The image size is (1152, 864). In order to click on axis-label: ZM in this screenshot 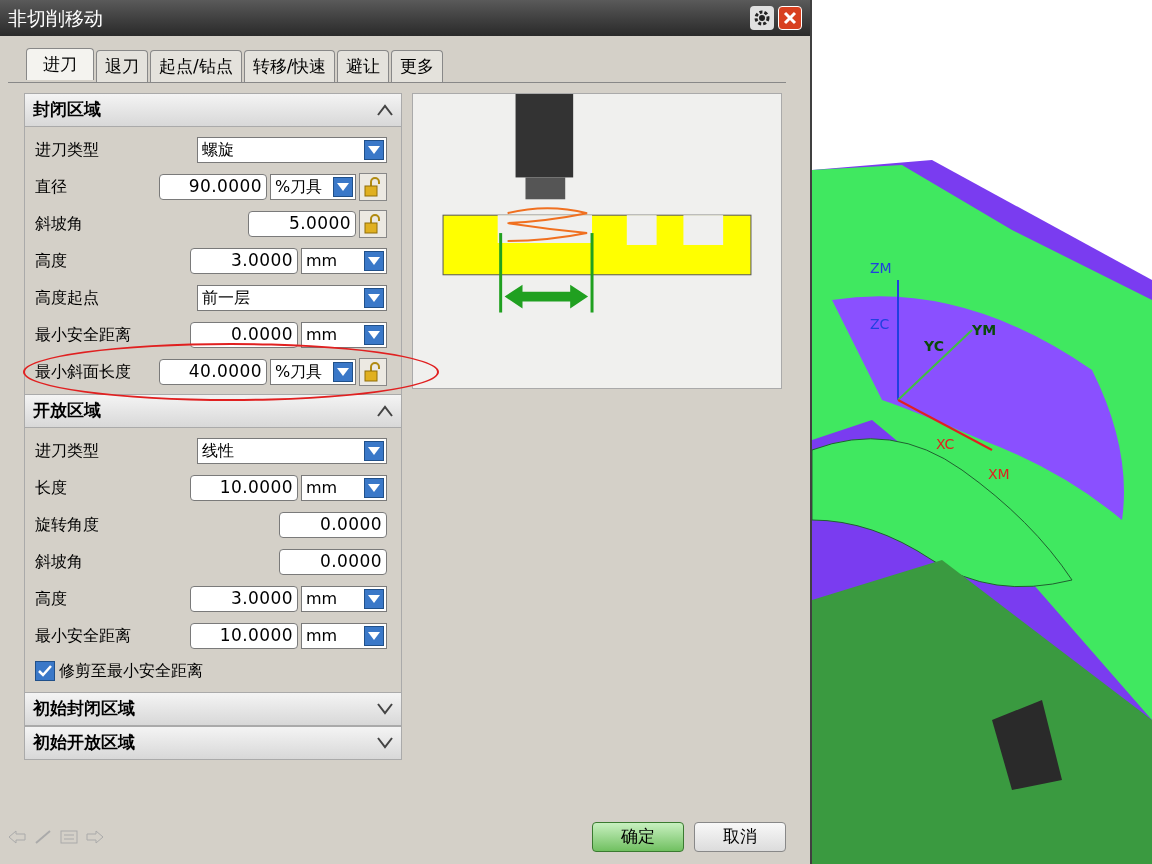, I will do `click(881, 268)`.